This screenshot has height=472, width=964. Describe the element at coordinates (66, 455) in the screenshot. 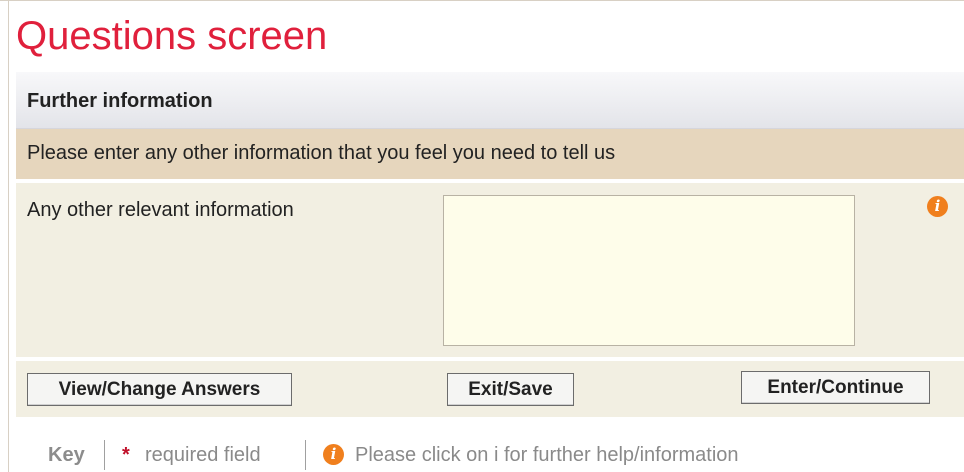

I see `key-label: Key` at that location.